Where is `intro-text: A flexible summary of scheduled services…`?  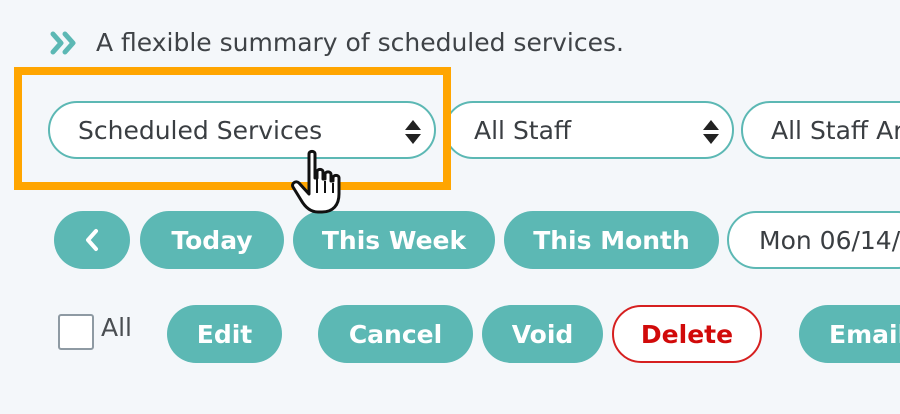
intro-text: A flexible summary of scheduled services… is located at coordinates (360, 42).